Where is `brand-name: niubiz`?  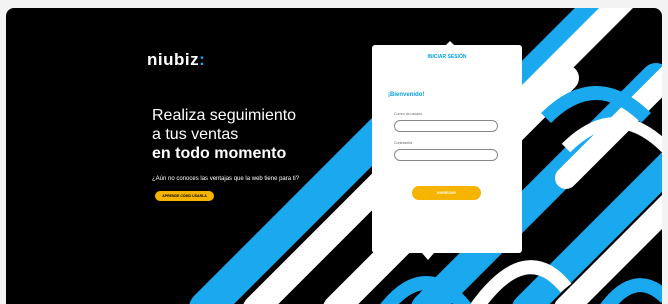 brand-name: niubiz is located at coordinates (173, 59).